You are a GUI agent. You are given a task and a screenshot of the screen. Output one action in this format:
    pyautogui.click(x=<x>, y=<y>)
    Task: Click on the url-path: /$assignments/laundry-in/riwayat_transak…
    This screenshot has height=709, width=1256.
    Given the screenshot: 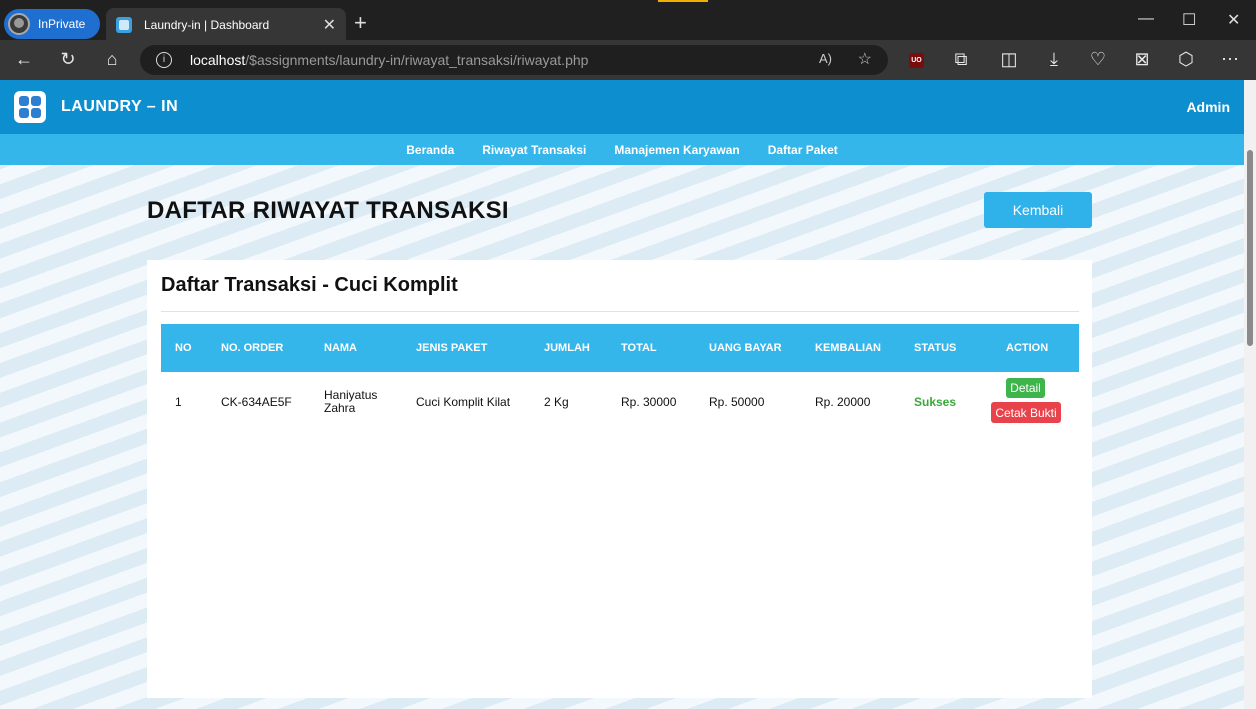 What is the action you would take?
    pyautogui.click(x=417, y=60)
    